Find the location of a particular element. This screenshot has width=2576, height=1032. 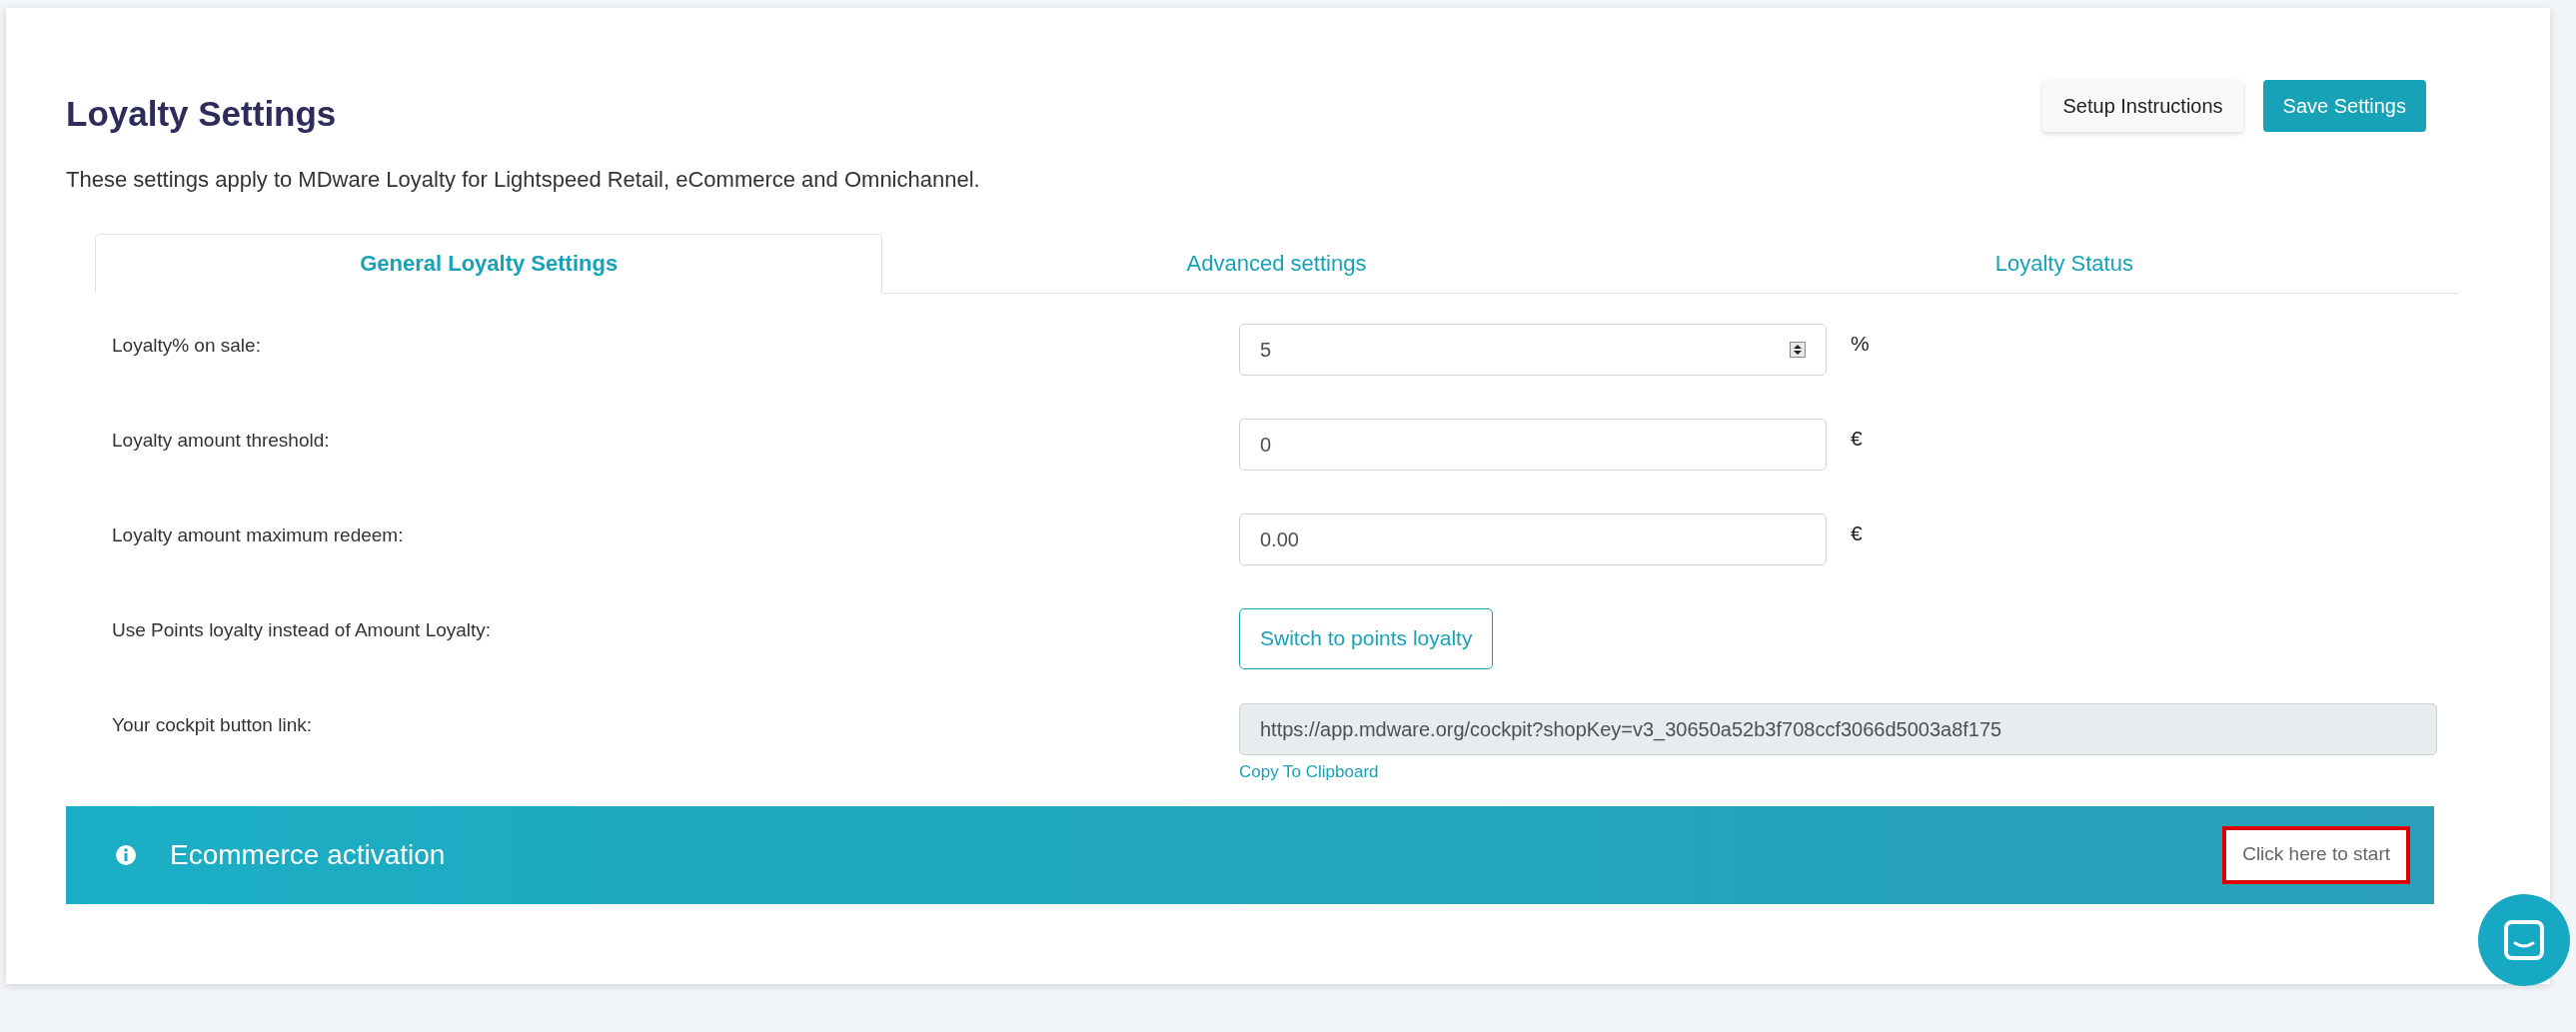

banner-title: Ecommerce activation is located at coordinates (308, 854).